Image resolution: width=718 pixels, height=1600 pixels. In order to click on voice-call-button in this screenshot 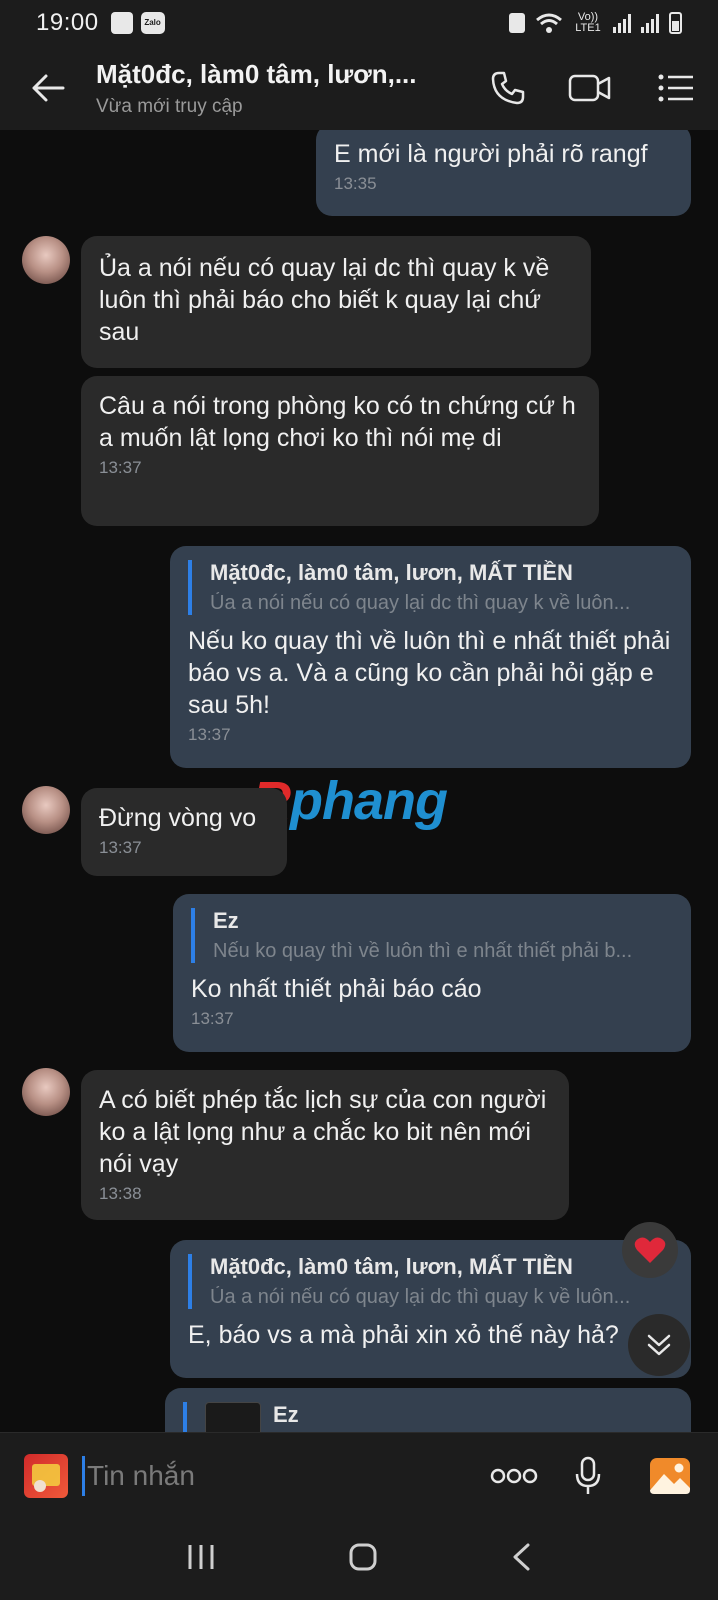, I will do `click(508, 88)`.